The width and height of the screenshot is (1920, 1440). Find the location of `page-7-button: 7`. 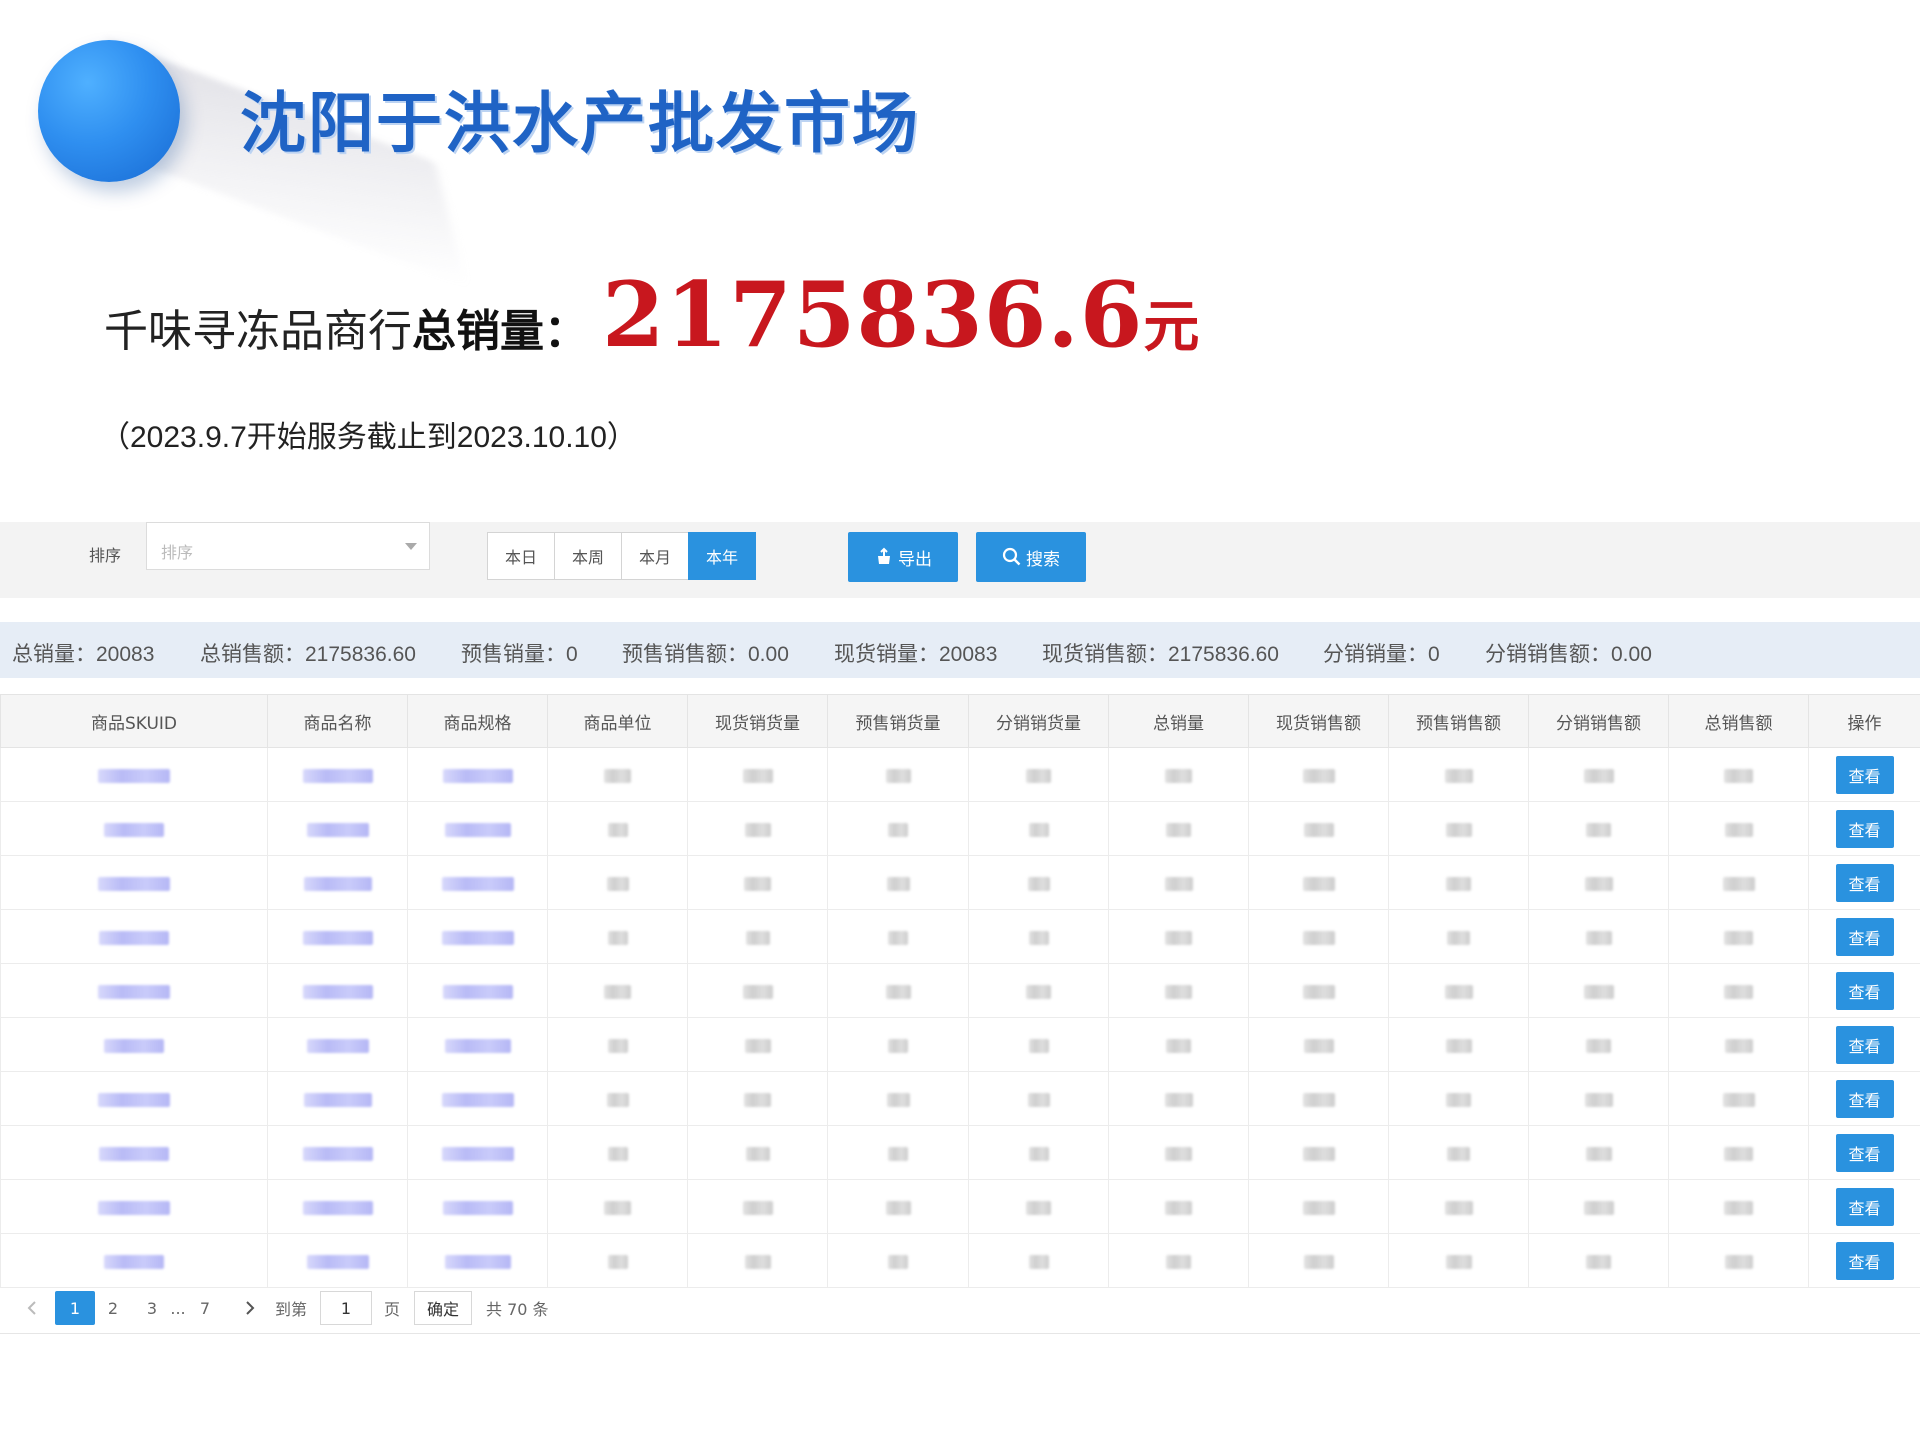

page-7-button: 7 is located at coordinates (205, 1308).